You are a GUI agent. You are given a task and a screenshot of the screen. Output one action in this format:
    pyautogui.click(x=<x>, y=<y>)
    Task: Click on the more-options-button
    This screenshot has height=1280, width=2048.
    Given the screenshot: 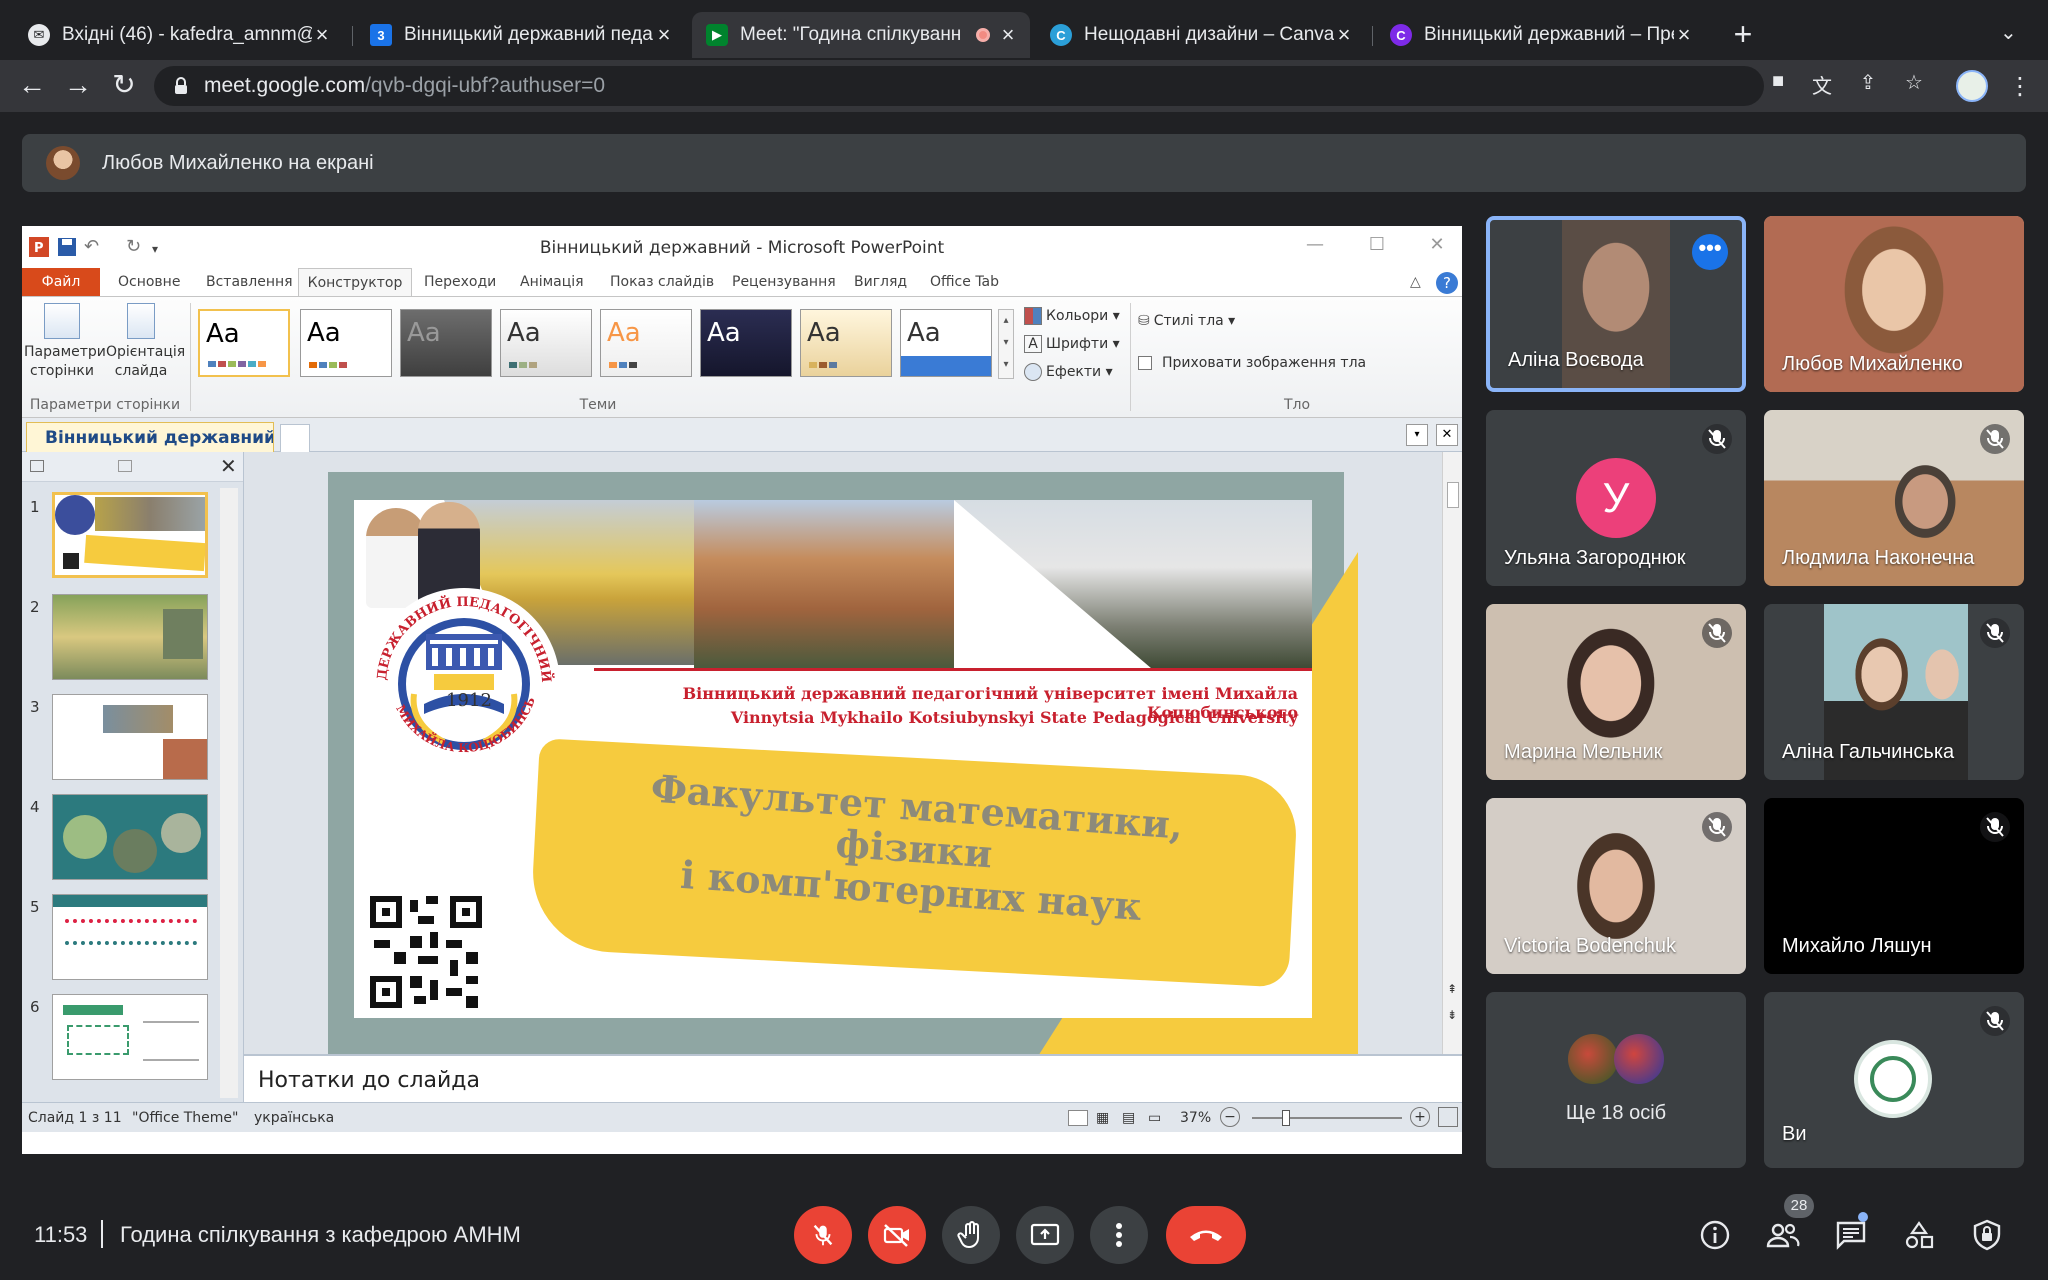 What is the action you would take?
    pyautogui.click(x=1119, y=1235)
    